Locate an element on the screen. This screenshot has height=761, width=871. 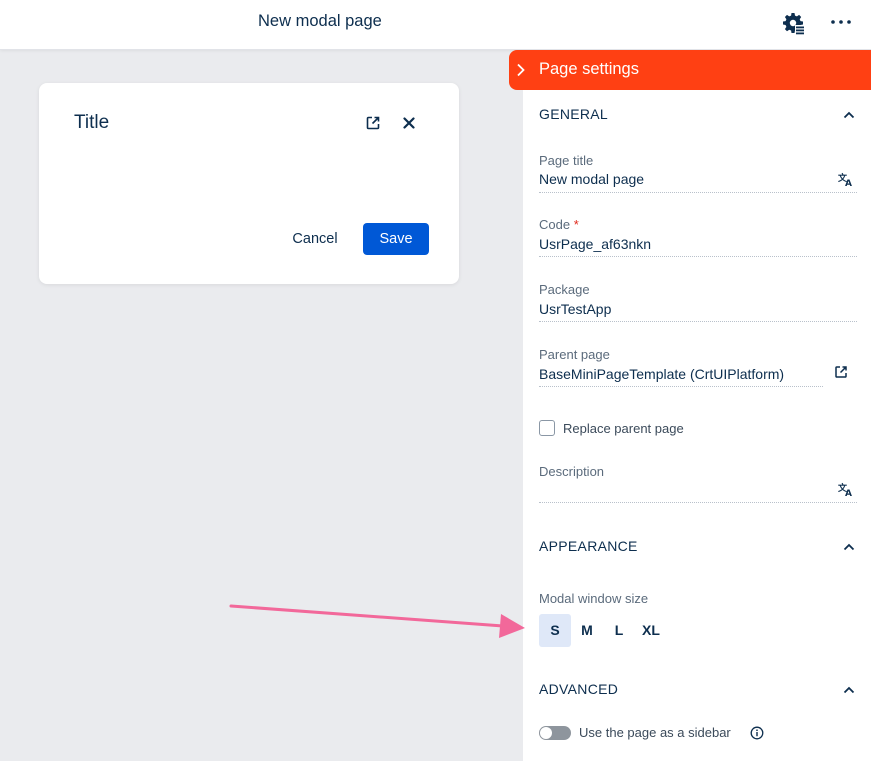
modal-preview: Title Cancel Save is located at coordinates (249, 183).